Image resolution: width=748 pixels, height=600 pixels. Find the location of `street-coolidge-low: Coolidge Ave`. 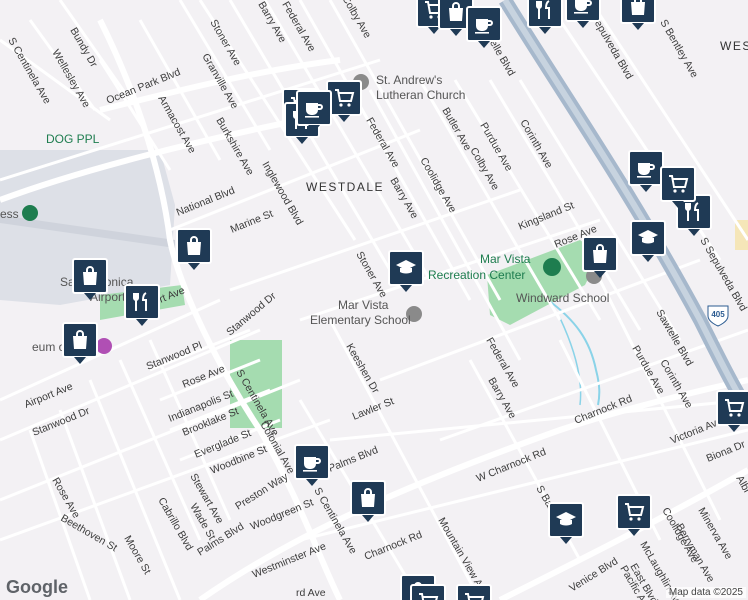

street-coolidge-low: Coolidge Ave is located at coordinates (679, 536).